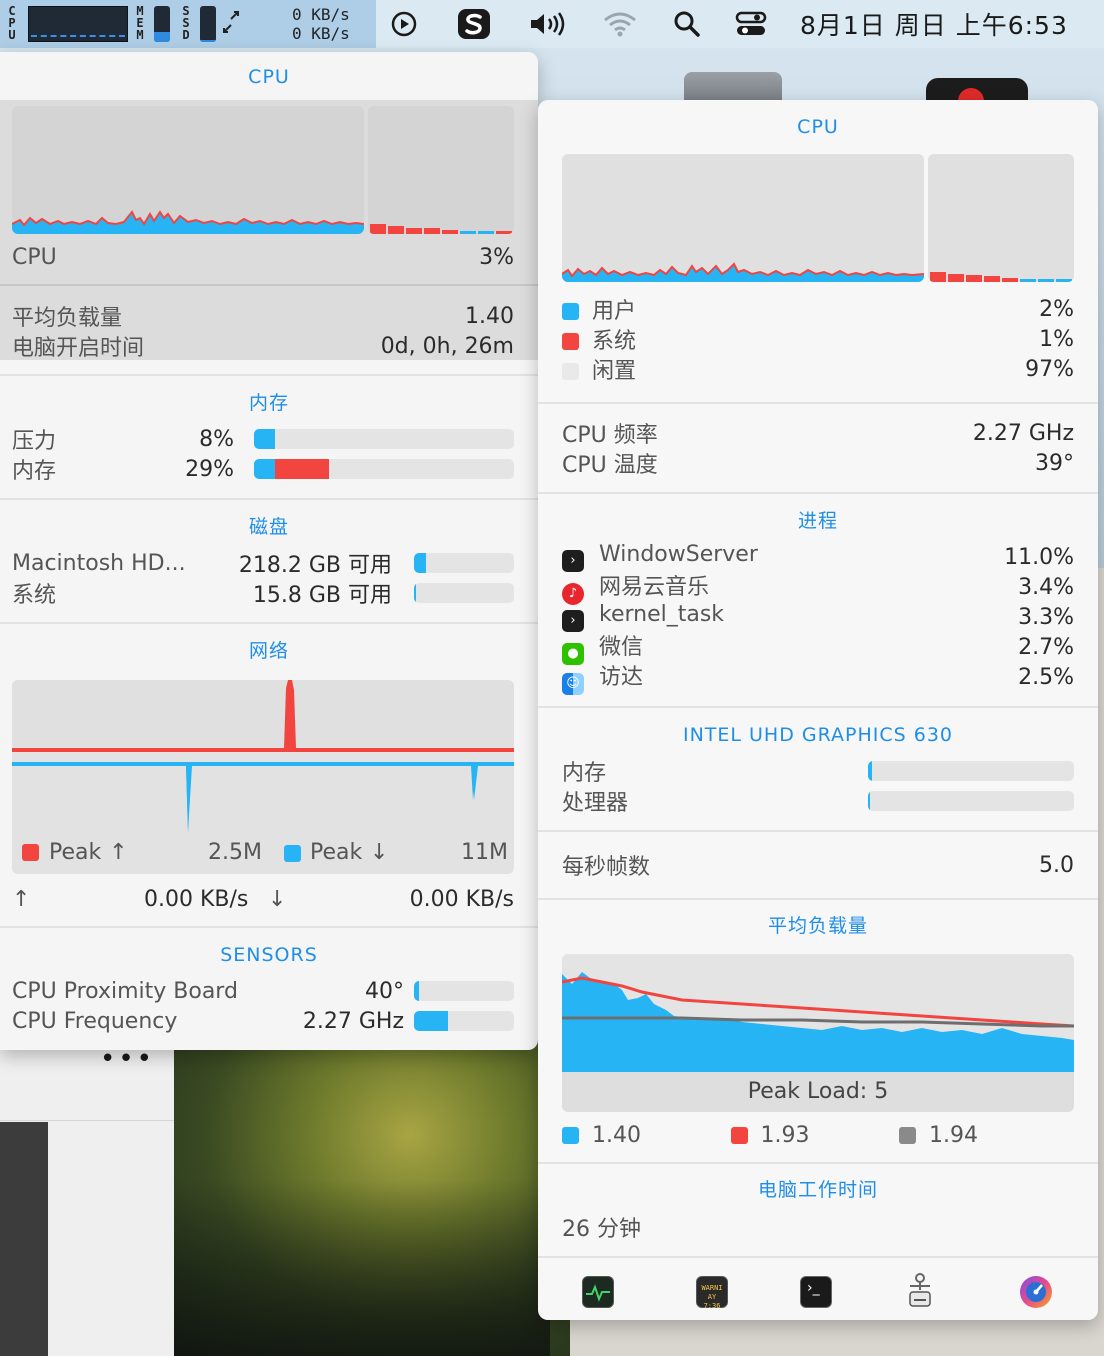 This screenshot has height=1356, width=1104. I want to click on stats-menu-widget: CPU MEM SSD 0 KB/s 0 KB/s, so click(188, 24).